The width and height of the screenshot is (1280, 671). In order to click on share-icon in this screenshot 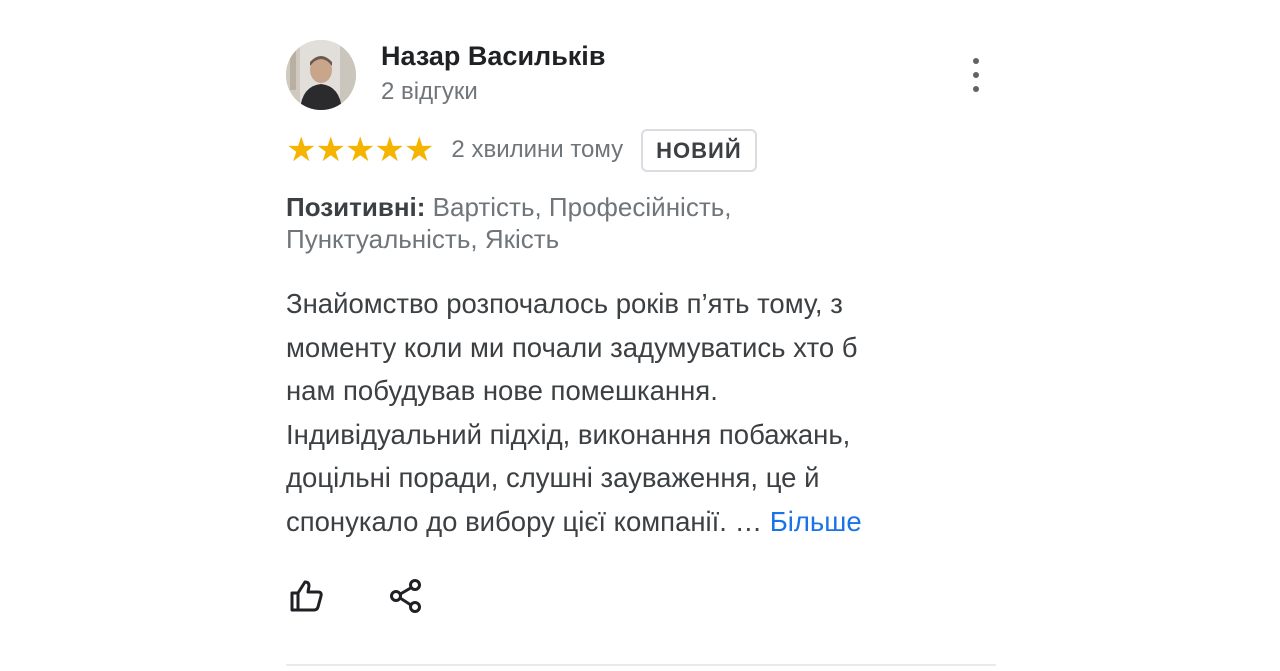, I will do `click(405, 596)`.